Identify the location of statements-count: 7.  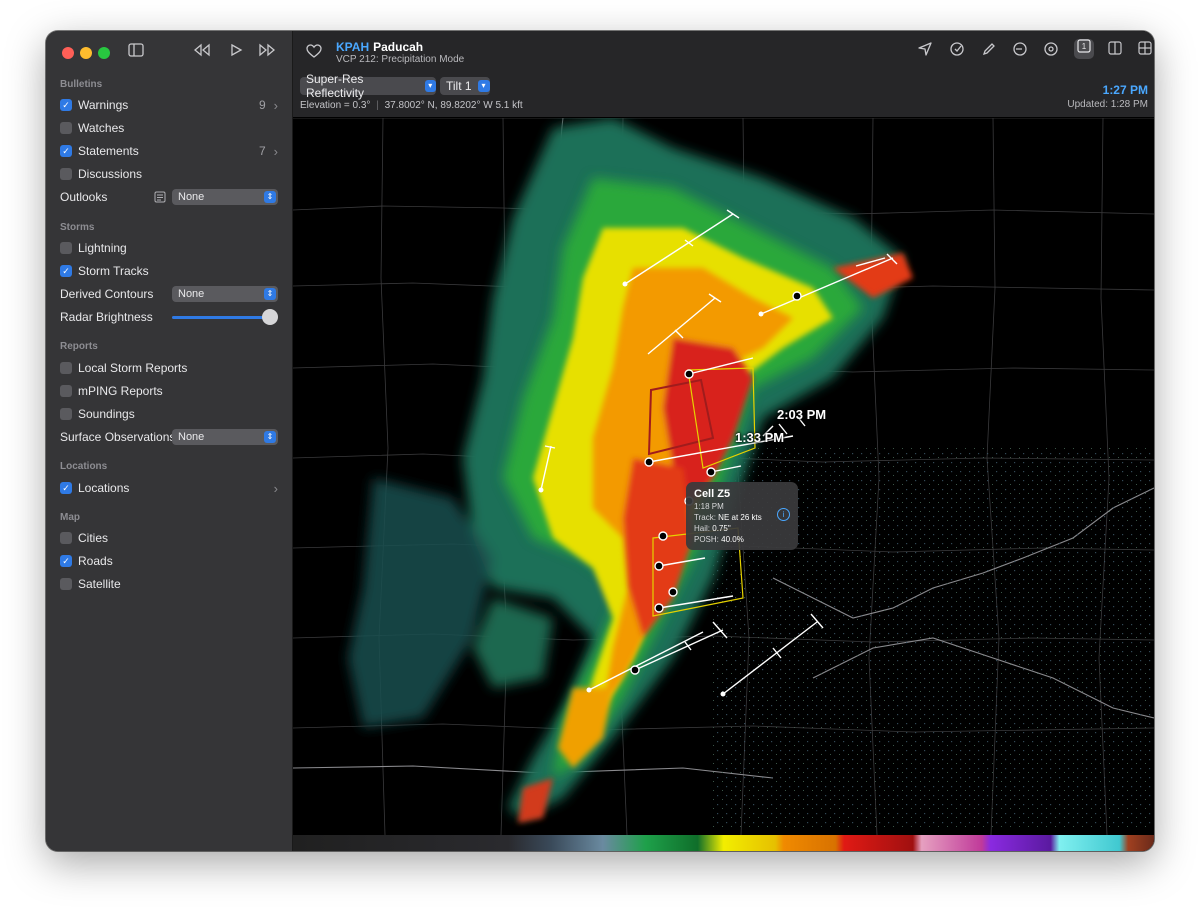
(262, 151).